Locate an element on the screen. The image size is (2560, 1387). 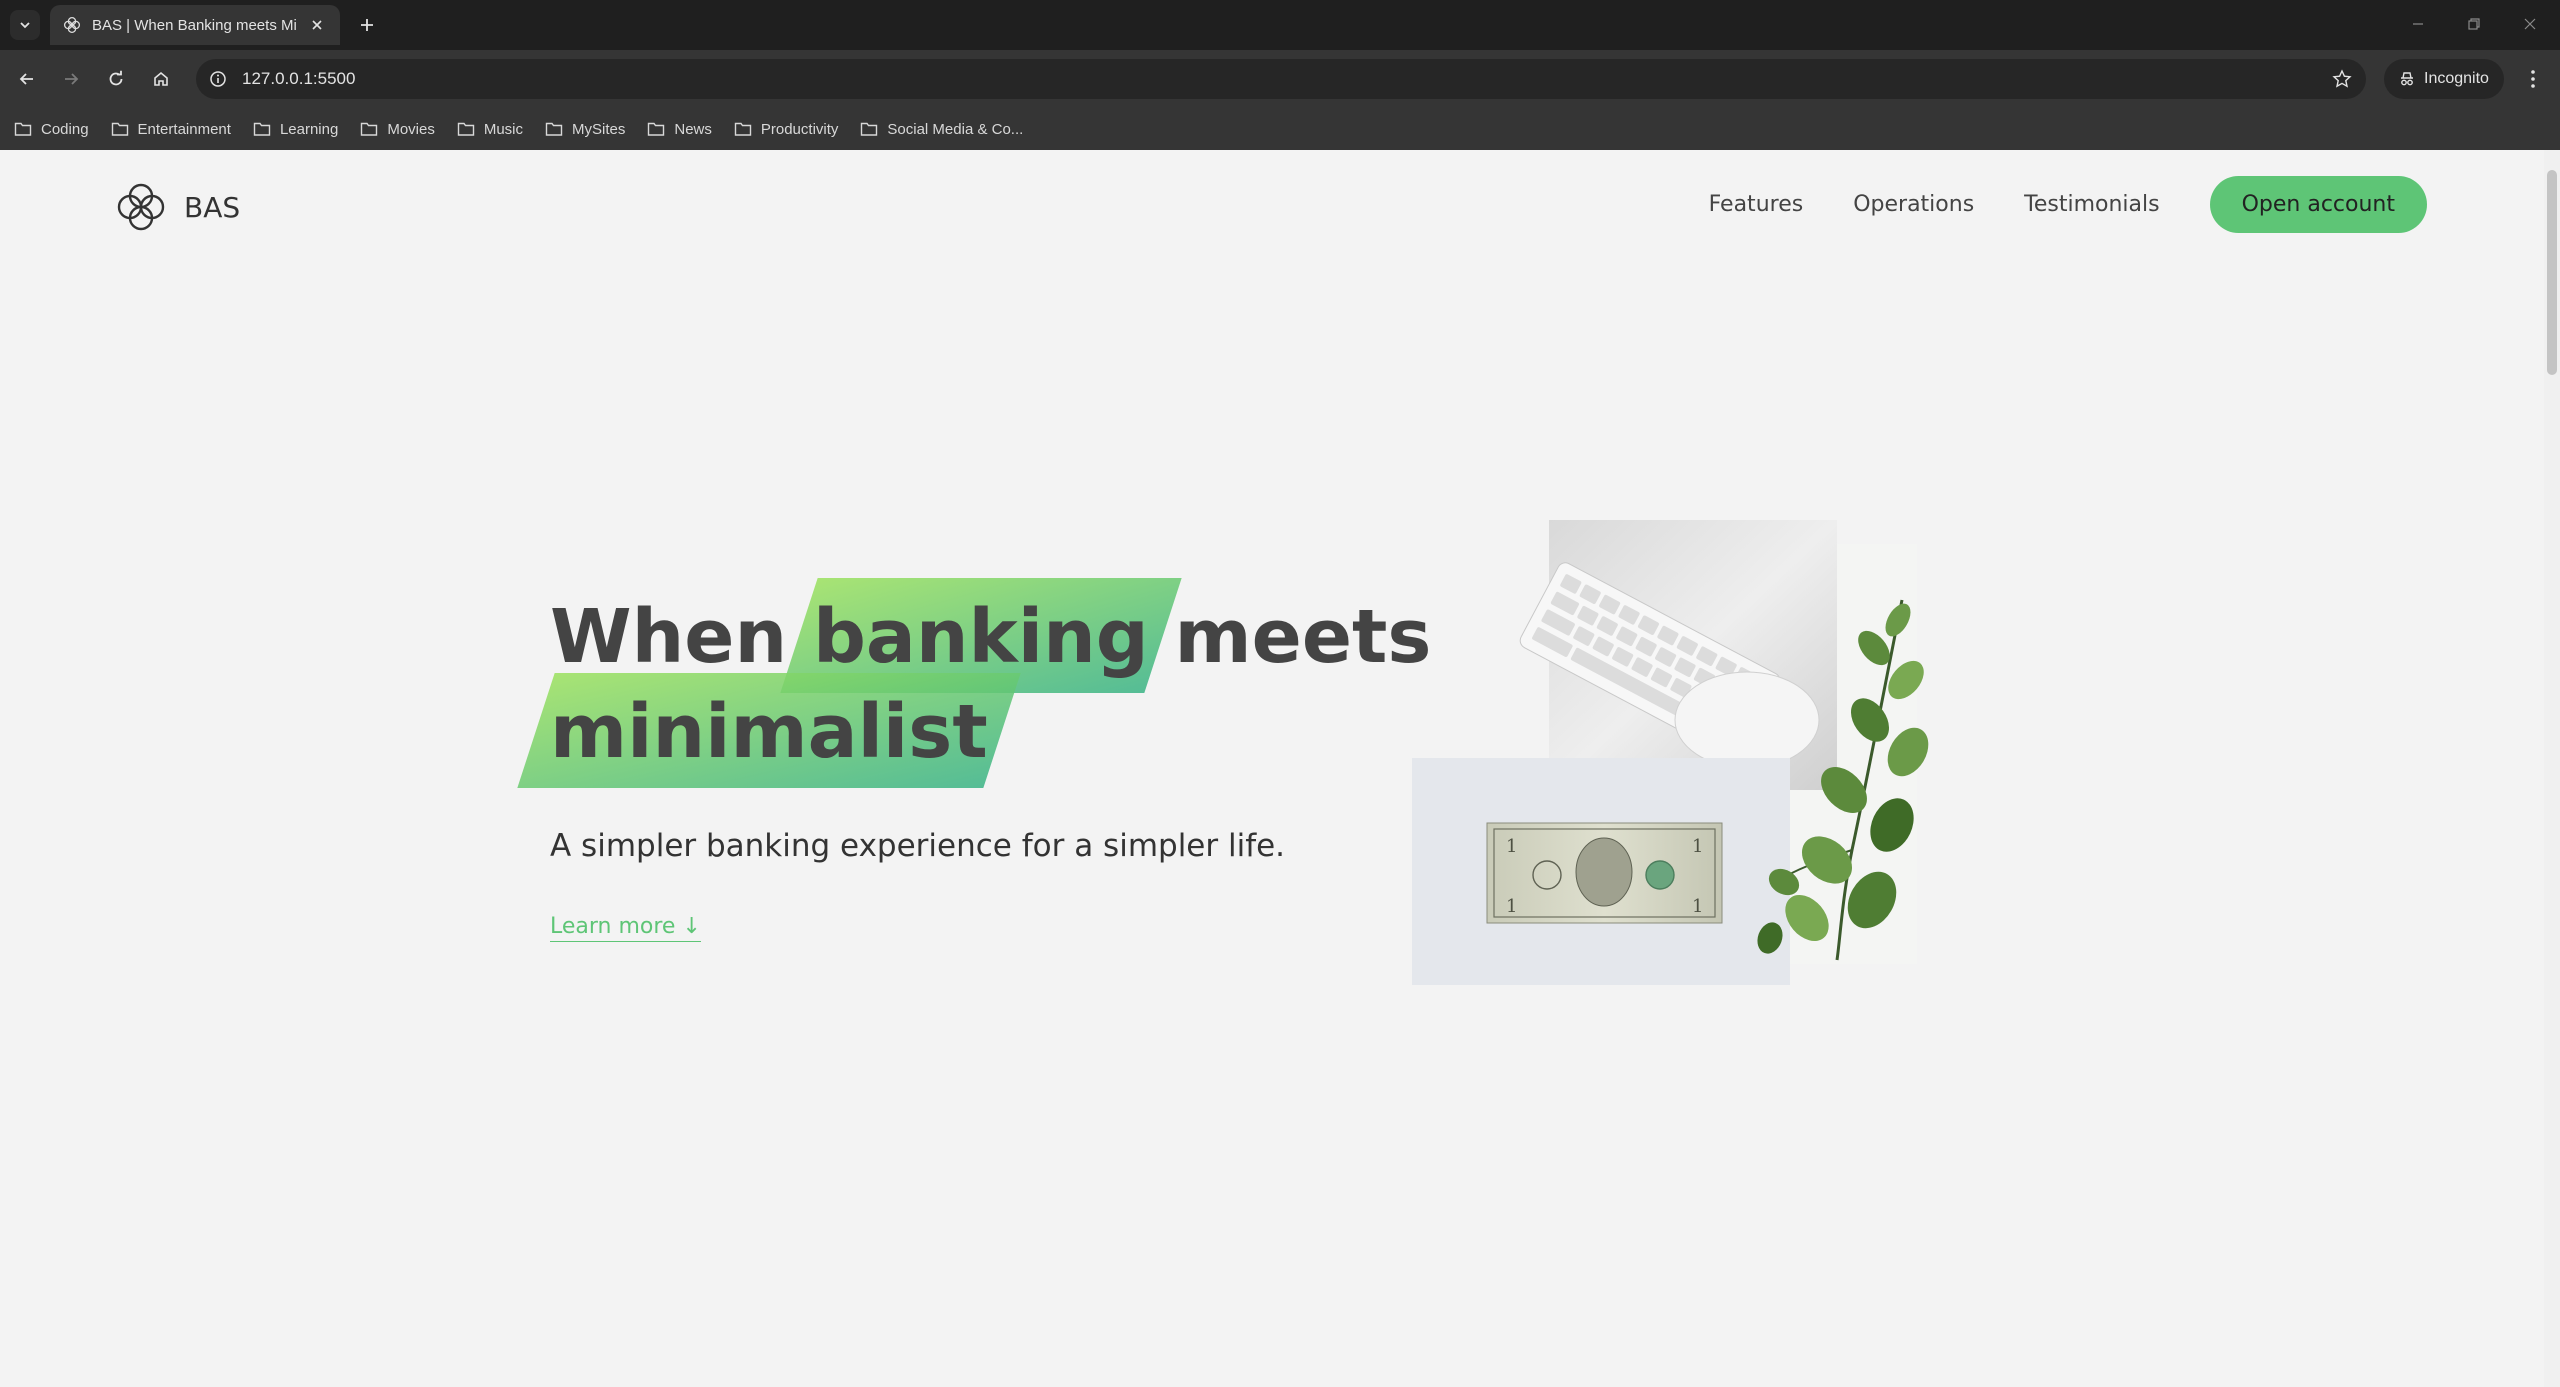
nav-link-features: Features is located at coordinates (1756, 204).